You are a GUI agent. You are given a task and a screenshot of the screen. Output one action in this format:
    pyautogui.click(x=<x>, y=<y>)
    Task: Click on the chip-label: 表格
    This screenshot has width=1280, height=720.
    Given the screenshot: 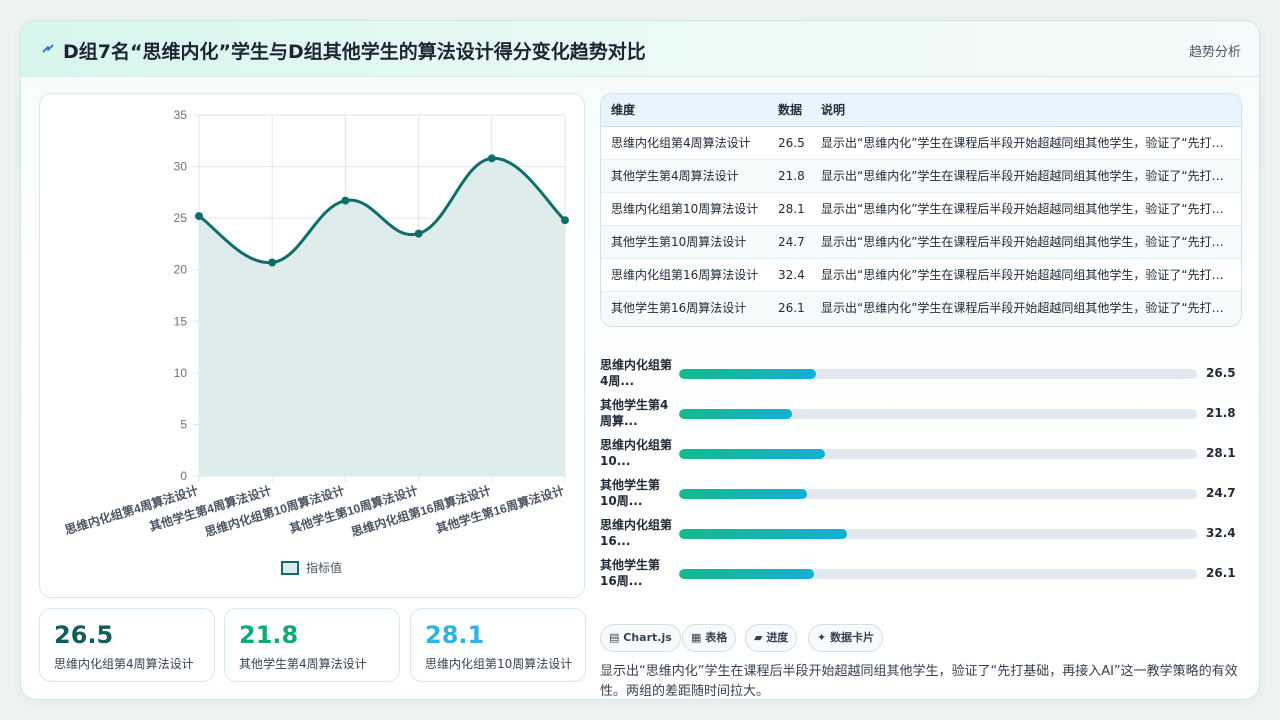 What is the action you would take?
    pyautogui.click(x=716, y=637)
    